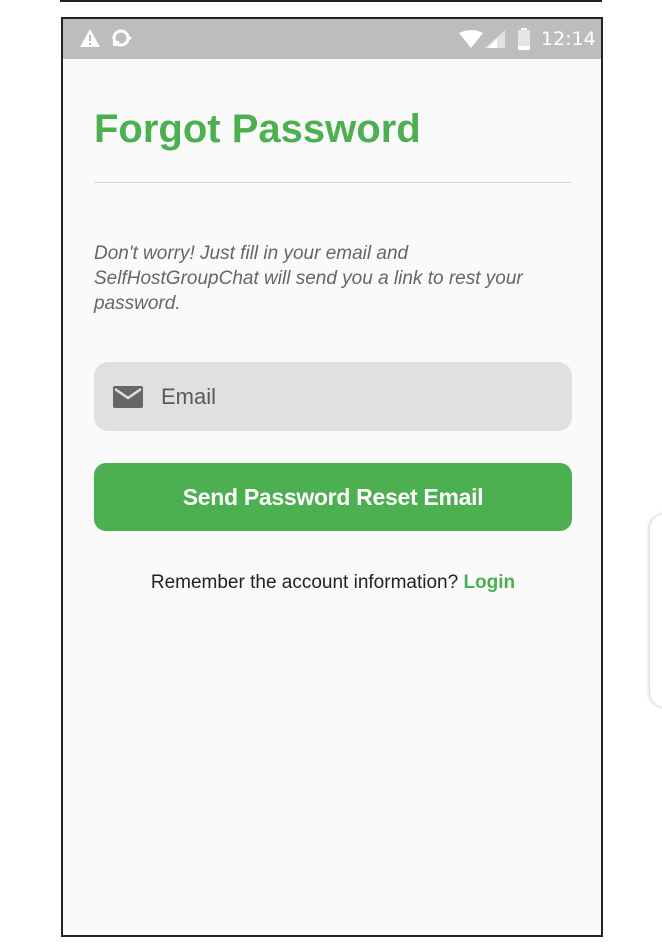 The image size is (662, 947). What do you see at coordinates (495, 41) in the screenshot?
I see `signal-icon` at bounding box center [495, 41].